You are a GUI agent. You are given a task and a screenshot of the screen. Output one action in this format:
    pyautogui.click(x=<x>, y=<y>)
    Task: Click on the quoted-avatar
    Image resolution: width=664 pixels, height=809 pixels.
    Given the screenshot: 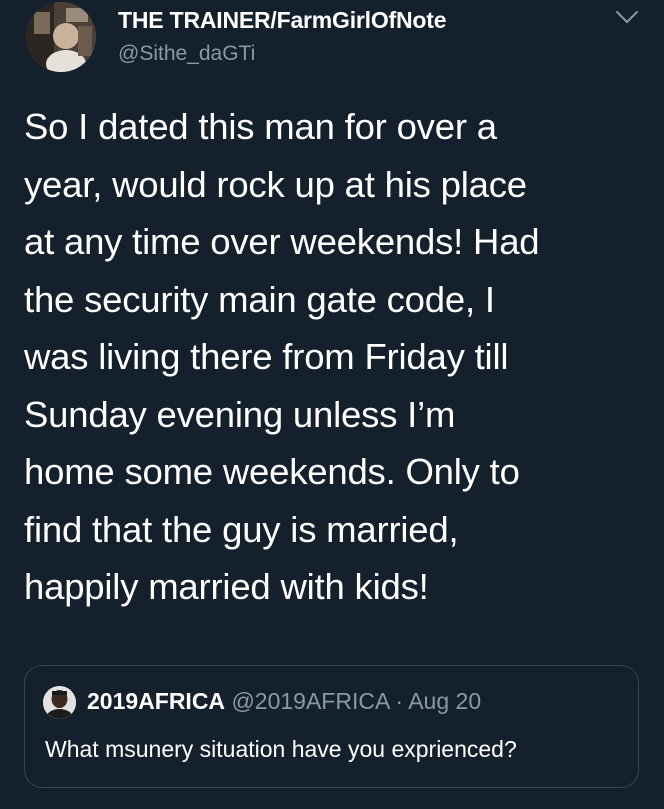 What is the action you would take?
    pyautogui.click(x=59, y=702)
    